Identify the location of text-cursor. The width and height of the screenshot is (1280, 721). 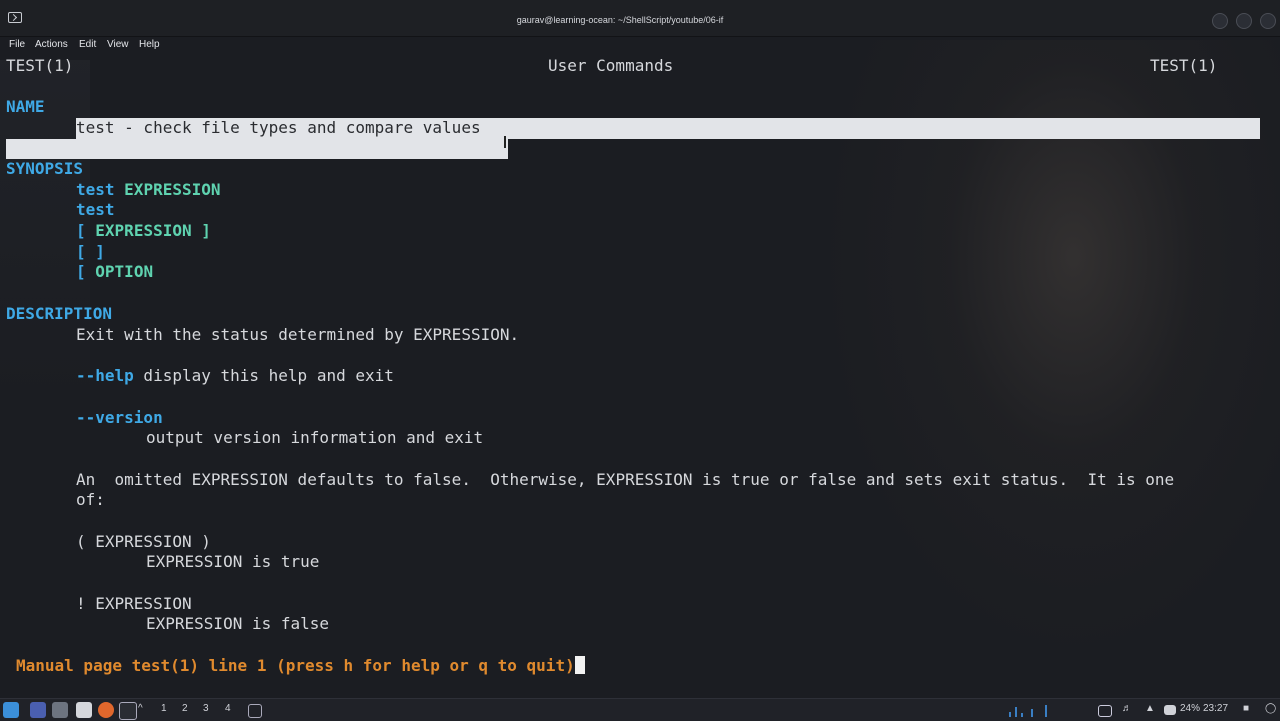
(579, 665).